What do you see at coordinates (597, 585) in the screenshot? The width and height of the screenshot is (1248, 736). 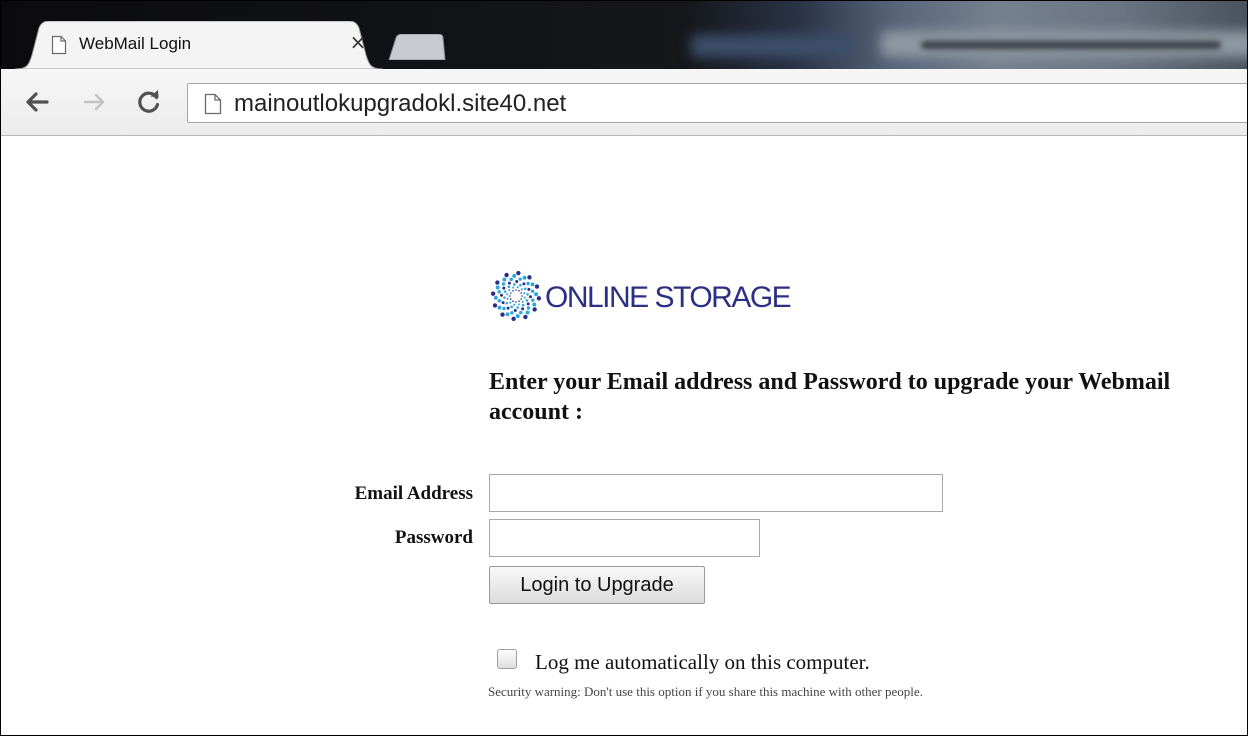 I see `login-to-upgrade-button: Login to Upgrade` at bounding box center [597, 585].